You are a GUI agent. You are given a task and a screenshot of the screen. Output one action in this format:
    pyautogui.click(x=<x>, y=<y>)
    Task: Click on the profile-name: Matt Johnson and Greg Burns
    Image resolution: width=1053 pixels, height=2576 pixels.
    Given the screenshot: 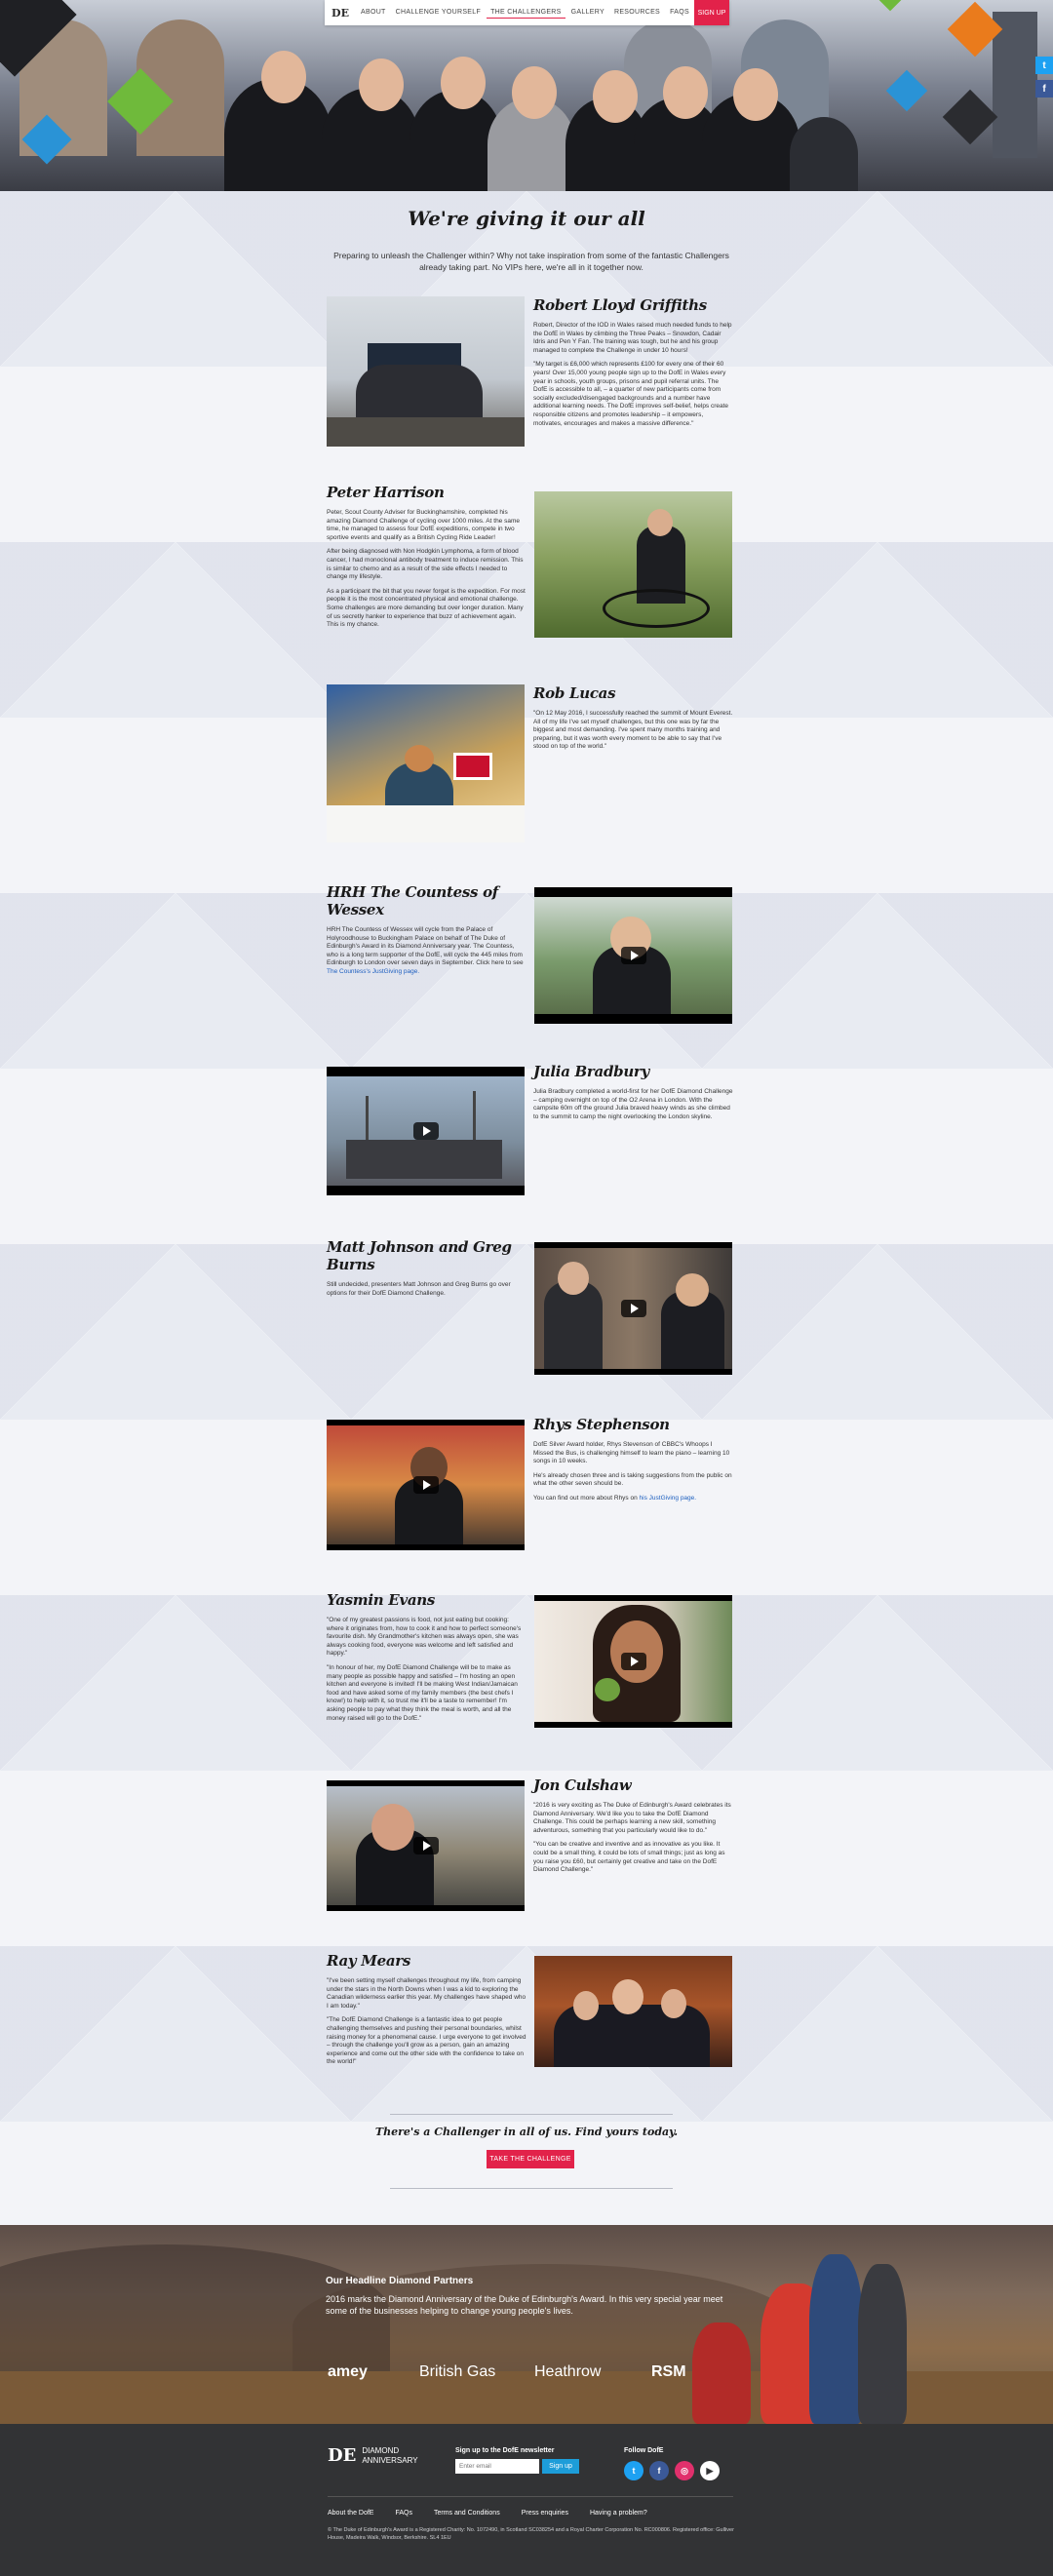 What is the action you would take?
    pyautogui.click(x=419, y=1255)
    